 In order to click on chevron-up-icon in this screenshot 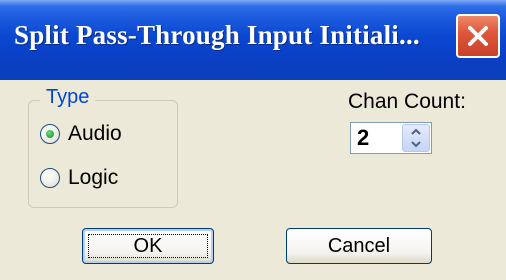, I will do `click(416, 131)`.